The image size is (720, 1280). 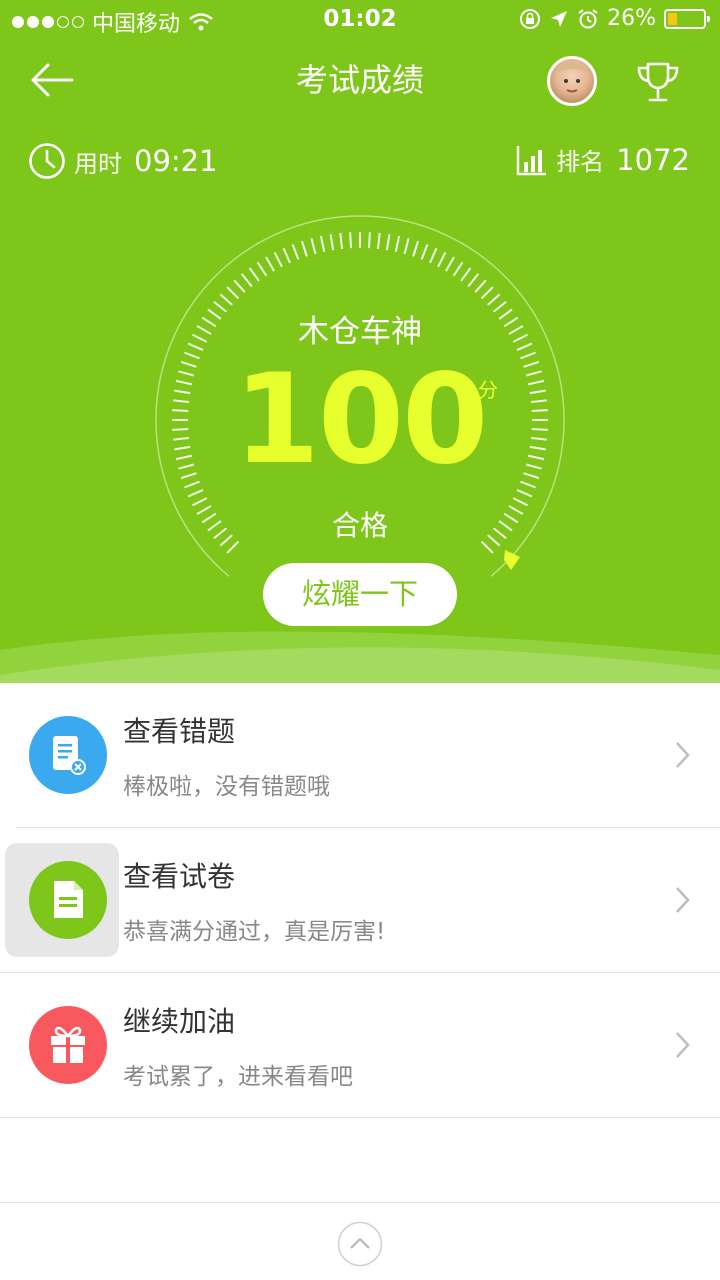 I want to click on list-item-wrong-questions: 查看错题 棒极啦，没有错题哦, so click(x=360, y=755).